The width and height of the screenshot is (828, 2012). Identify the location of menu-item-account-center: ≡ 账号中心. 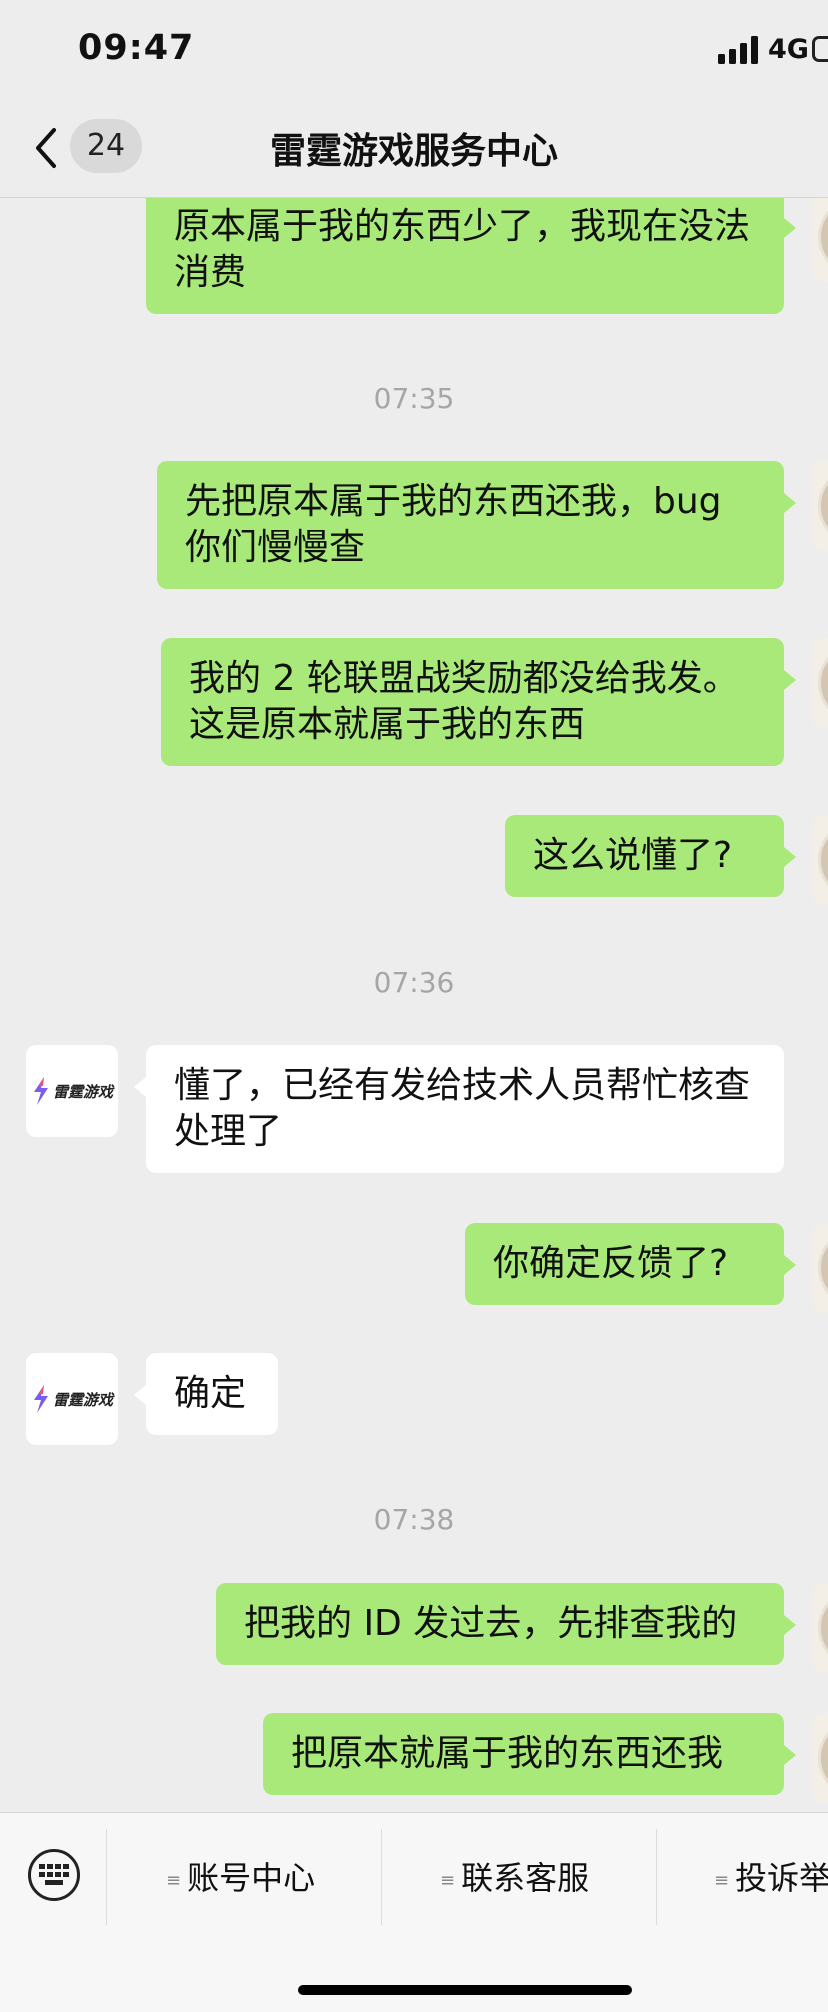
(240, 1876).